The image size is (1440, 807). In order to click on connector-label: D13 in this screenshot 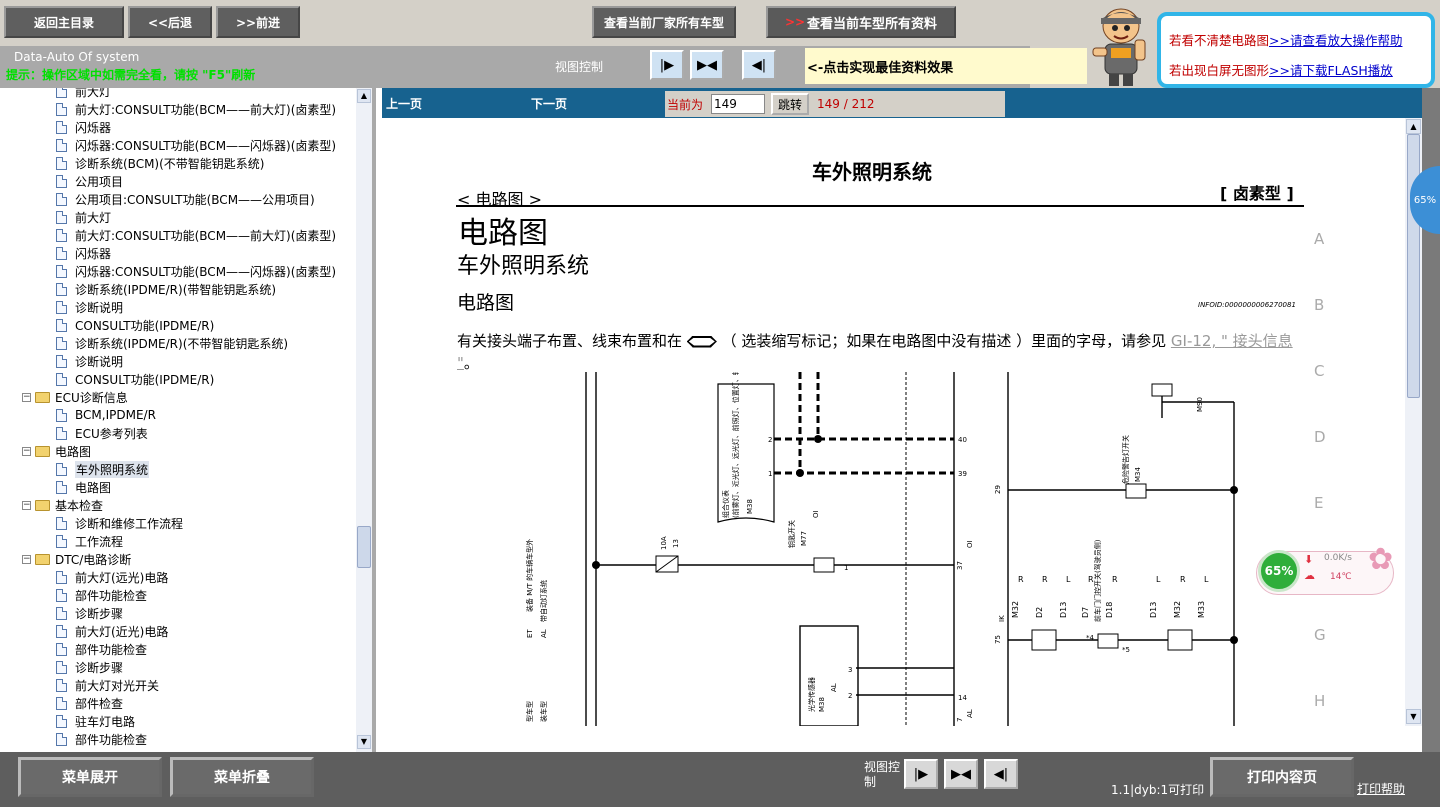, I will do `click(1063, 610)`.